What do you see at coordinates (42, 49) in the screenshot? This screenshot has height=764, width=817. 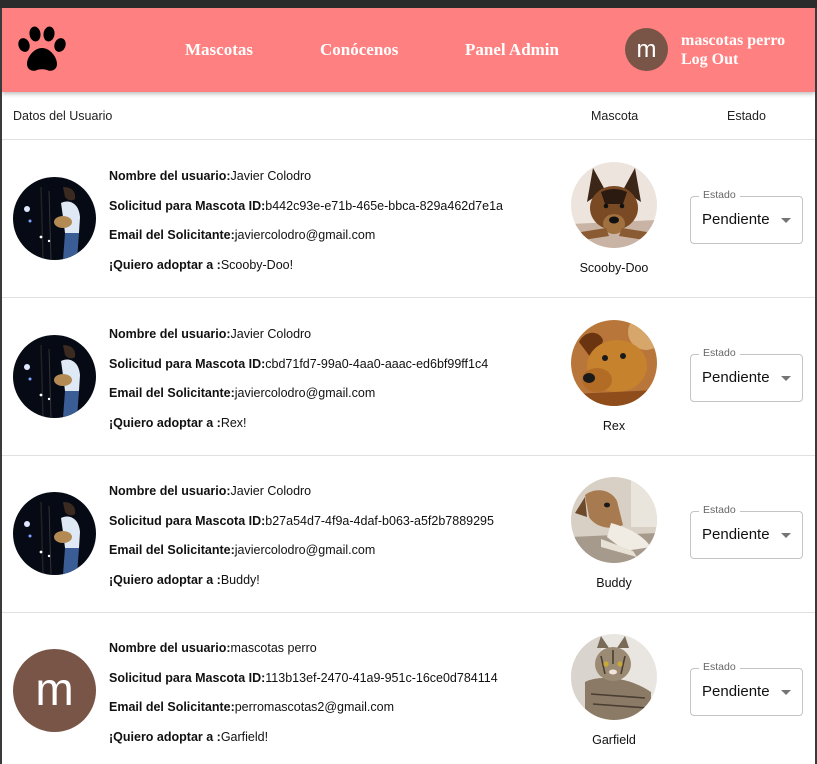 I see `paw-icon` at bounding box center [42, 49].